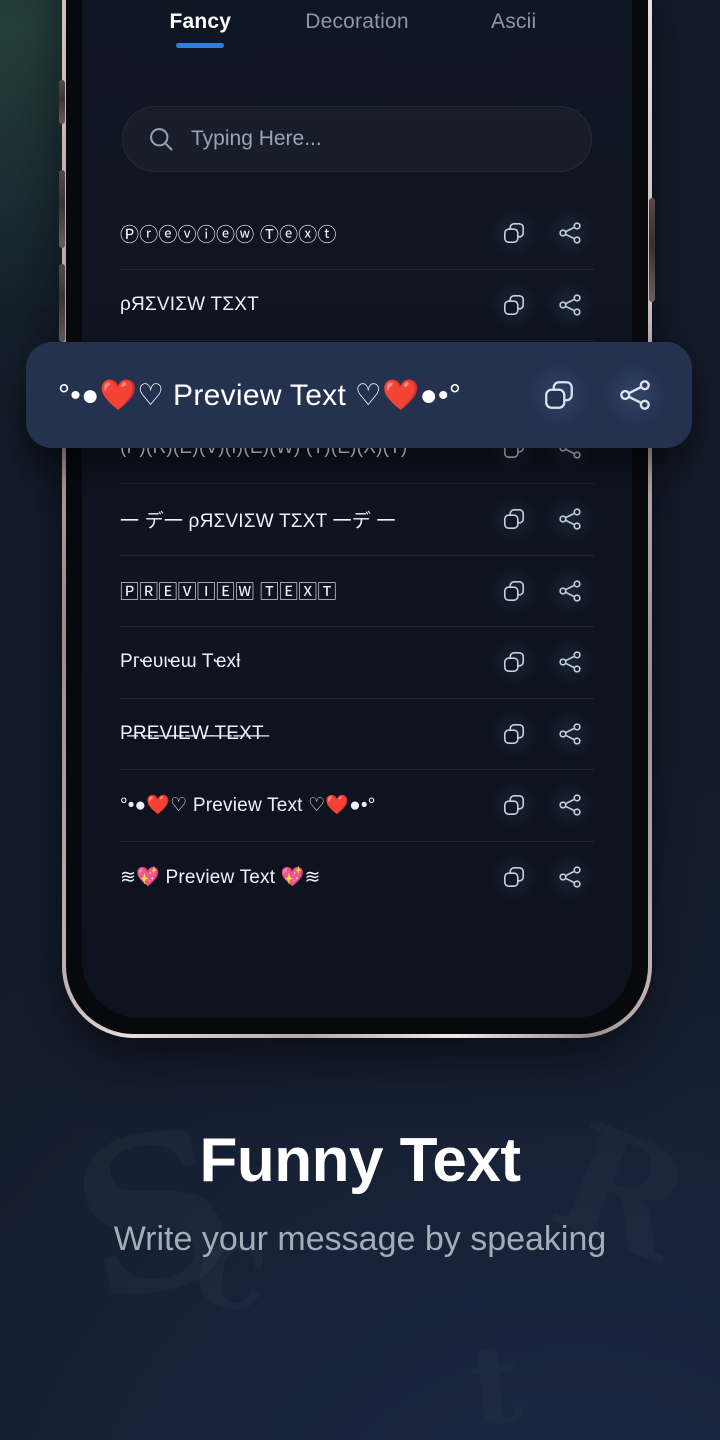 This screenshot has width=720, height=1440. I want to click on styled-text: Pᴦҽυιҽɯ Tҽxƚ, so click(180, 662).